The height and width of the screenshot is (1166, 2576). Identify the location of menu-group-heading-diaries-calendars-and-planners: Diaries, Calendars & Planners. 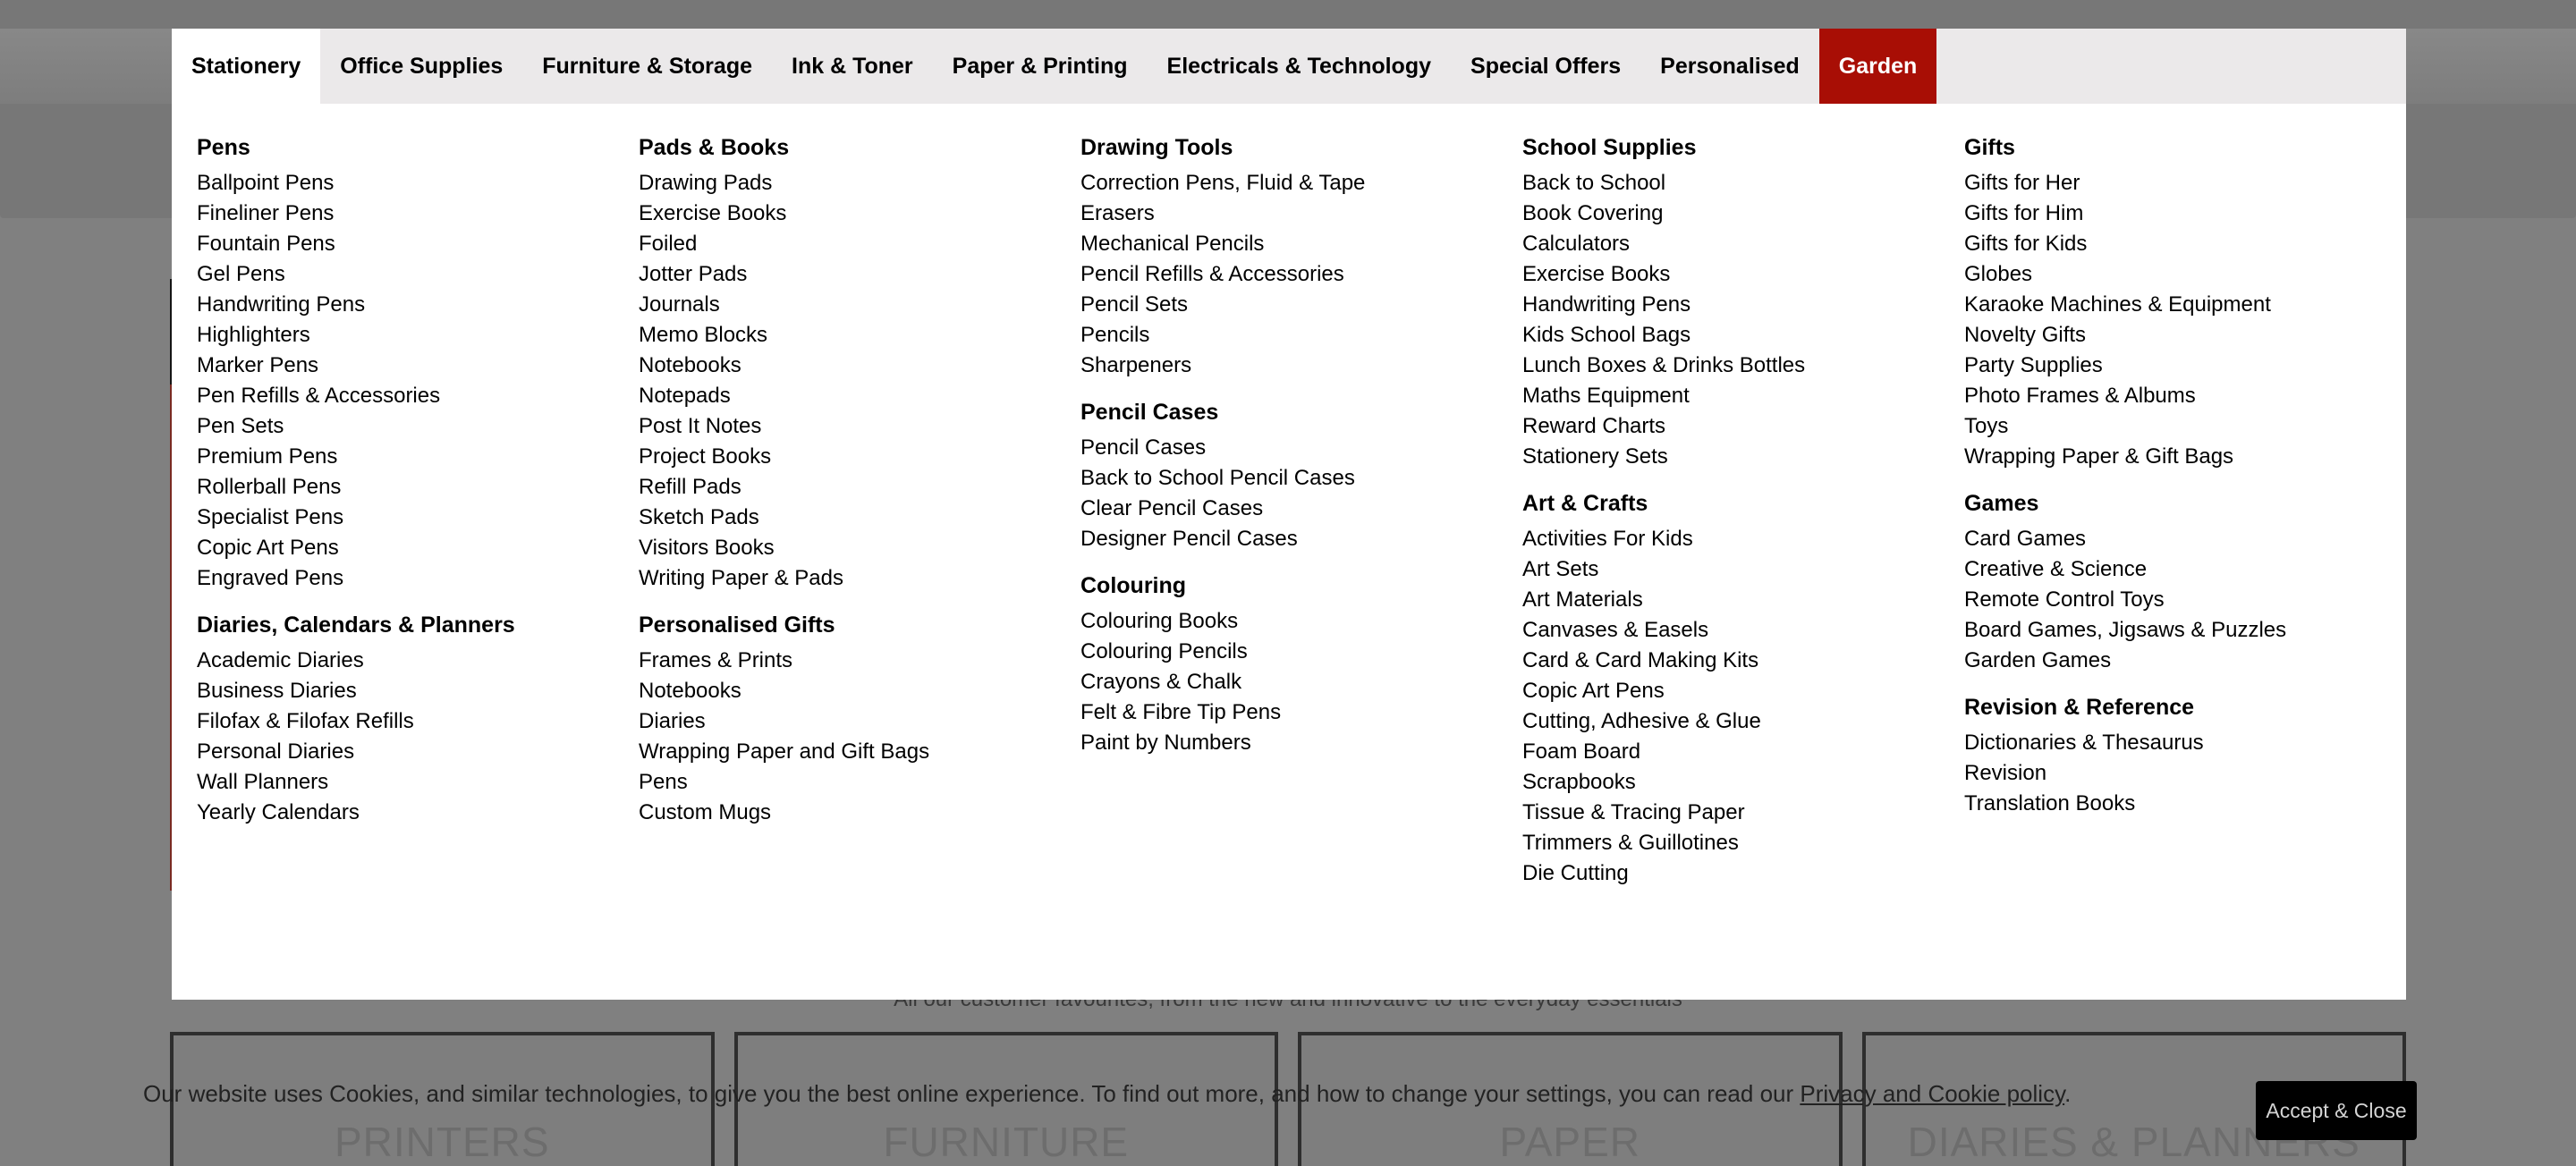
(418, 625).